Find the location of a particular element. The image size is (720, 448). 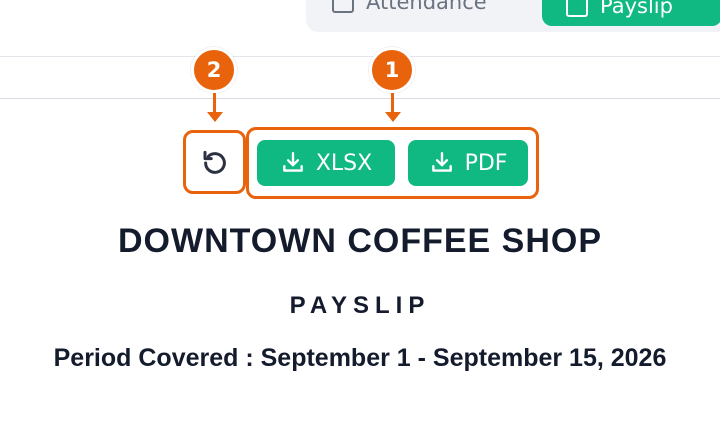

receipt-icon is located at coordinates (577, 8).